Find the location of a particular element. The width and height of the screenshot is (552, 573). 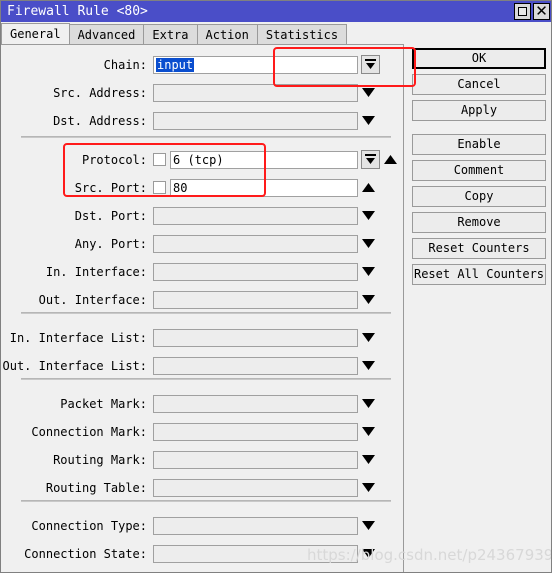

copy-button: Copy is located at coordinates (479, 196).